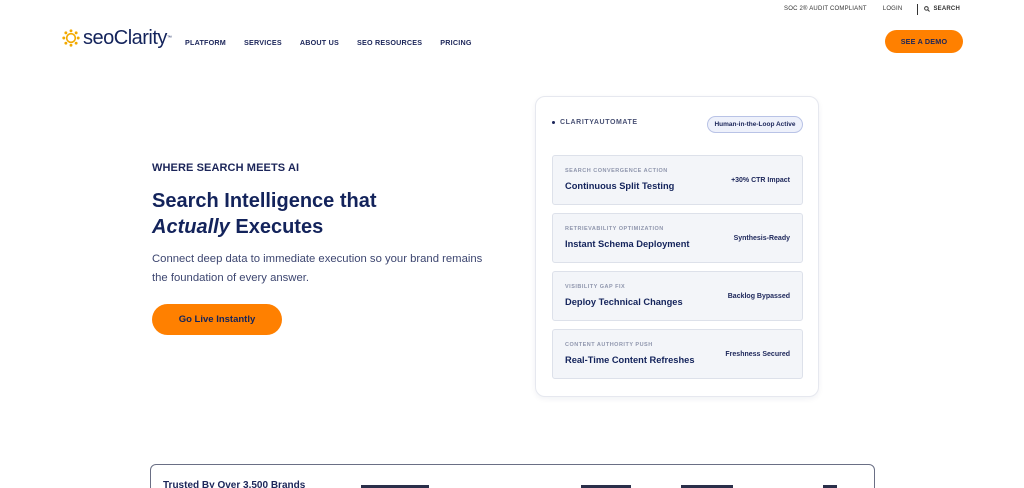 This screenshot has width=1024, height=488. What do you see at coordinates (627, 244) in the screenshot?
I see `action-title: Instant Schema Deployment` at bounding box center [627, 244].